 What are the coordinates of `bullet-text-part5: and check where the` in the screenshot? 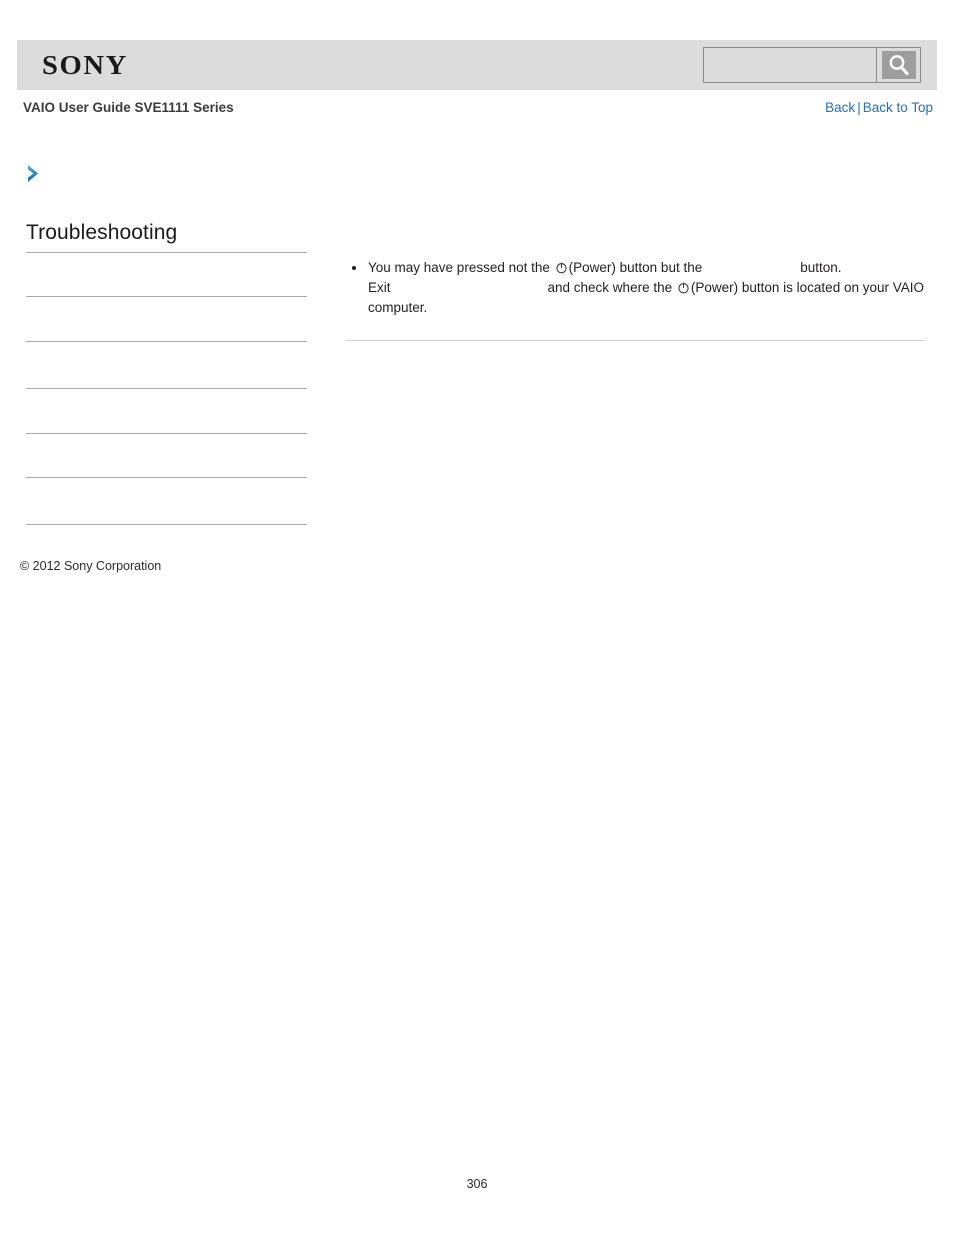 It's located at (610, 288).